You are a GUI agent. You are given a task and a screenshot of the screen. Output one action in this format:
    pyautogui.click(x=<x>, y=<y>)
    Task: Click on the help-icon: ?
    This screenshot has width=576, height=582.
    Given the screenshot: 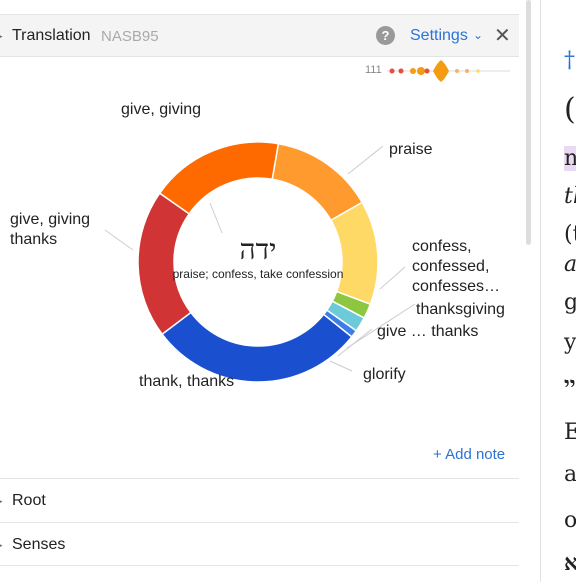 What is the action you would take?
    pyautogui.click(x=385, y=35)
    